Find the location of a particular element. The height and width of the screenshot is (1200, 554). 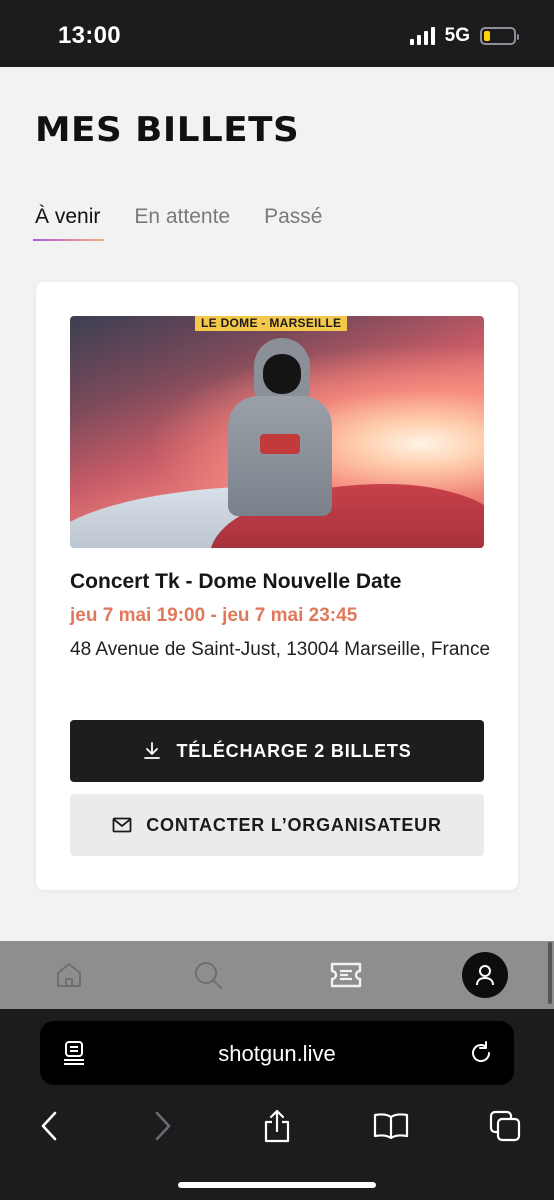

nav-tickets is located at coordinates (346, 975).